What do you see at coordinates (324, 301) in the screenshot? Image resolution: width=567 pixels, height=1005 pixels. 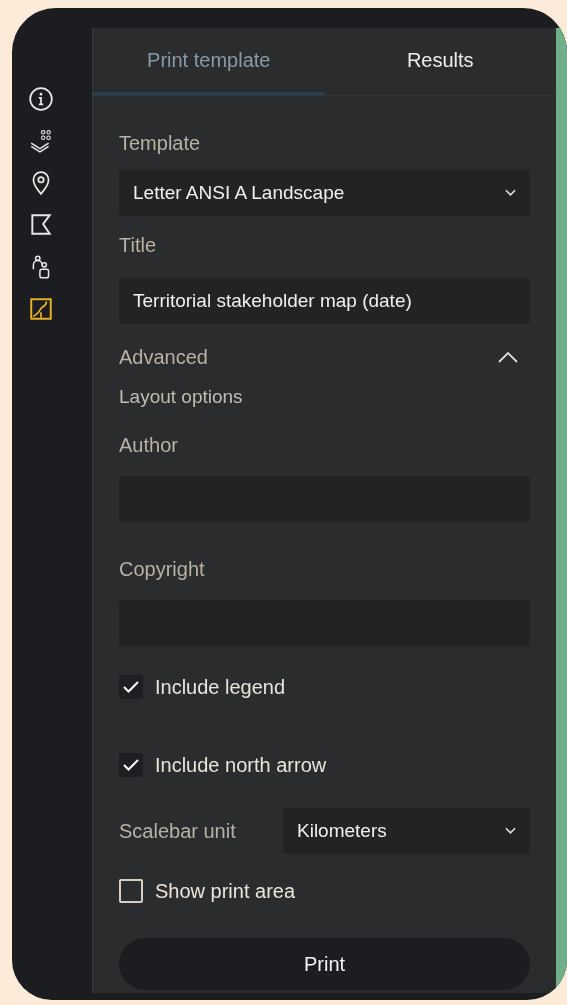 I see `text-field: Territorial stakeholder map (date)` at bounding box center [324, 301].